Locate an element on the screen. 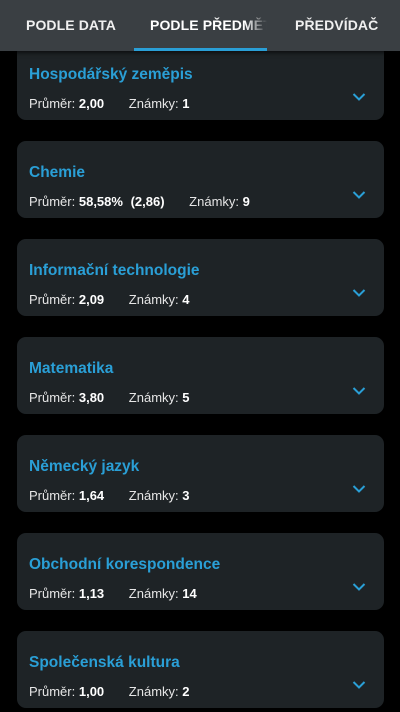 The image size is (400, 712). subject-stats: Průměr: 2,00 Známky: 1 is located at coordinates (109, 103).